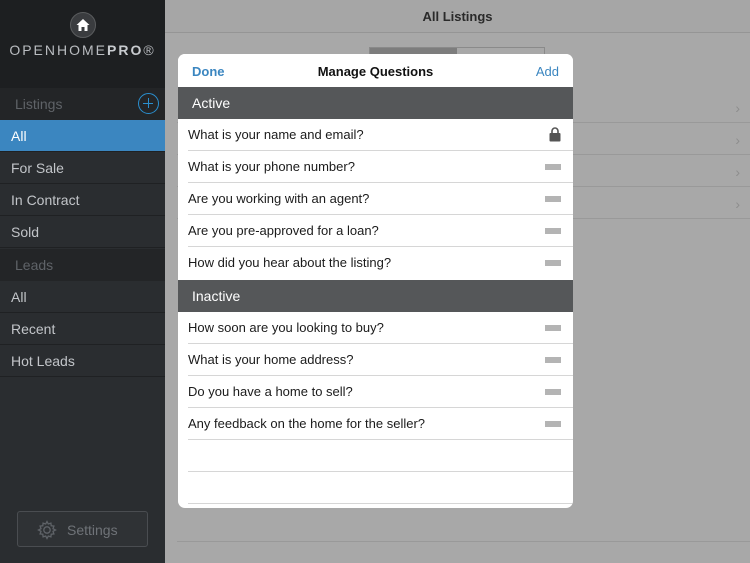  What do you see at coordinates (380, 263) in the screenshot?
I see `question-row: How did you hear about the listing?` at bounding box center [380, 263].